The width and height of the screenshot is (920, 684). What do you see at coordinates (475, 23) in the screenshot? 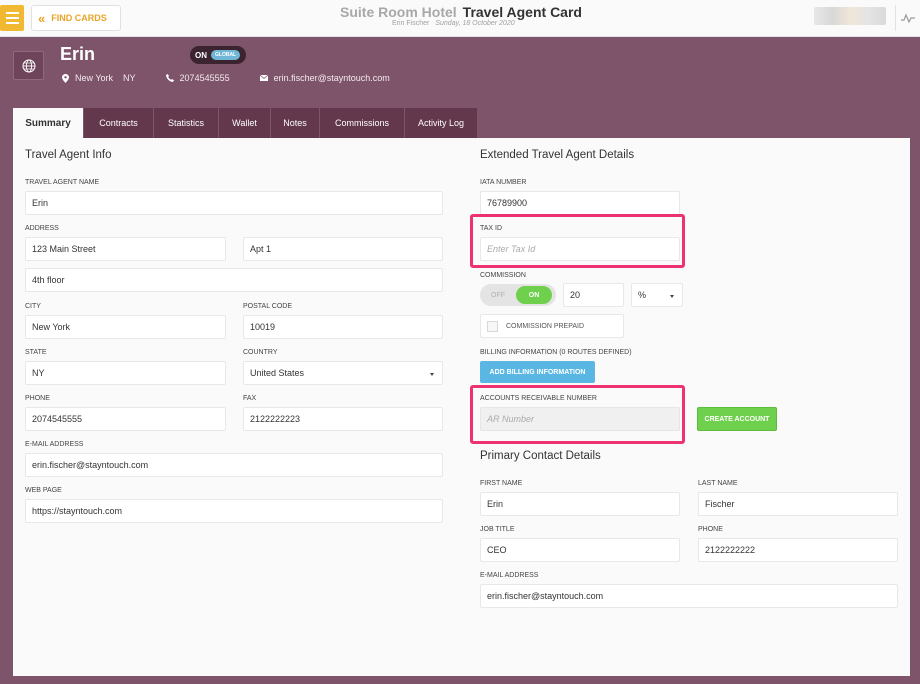
I see `current-date: Sunday, 18 October 2020` at bounding box center [475, 23].